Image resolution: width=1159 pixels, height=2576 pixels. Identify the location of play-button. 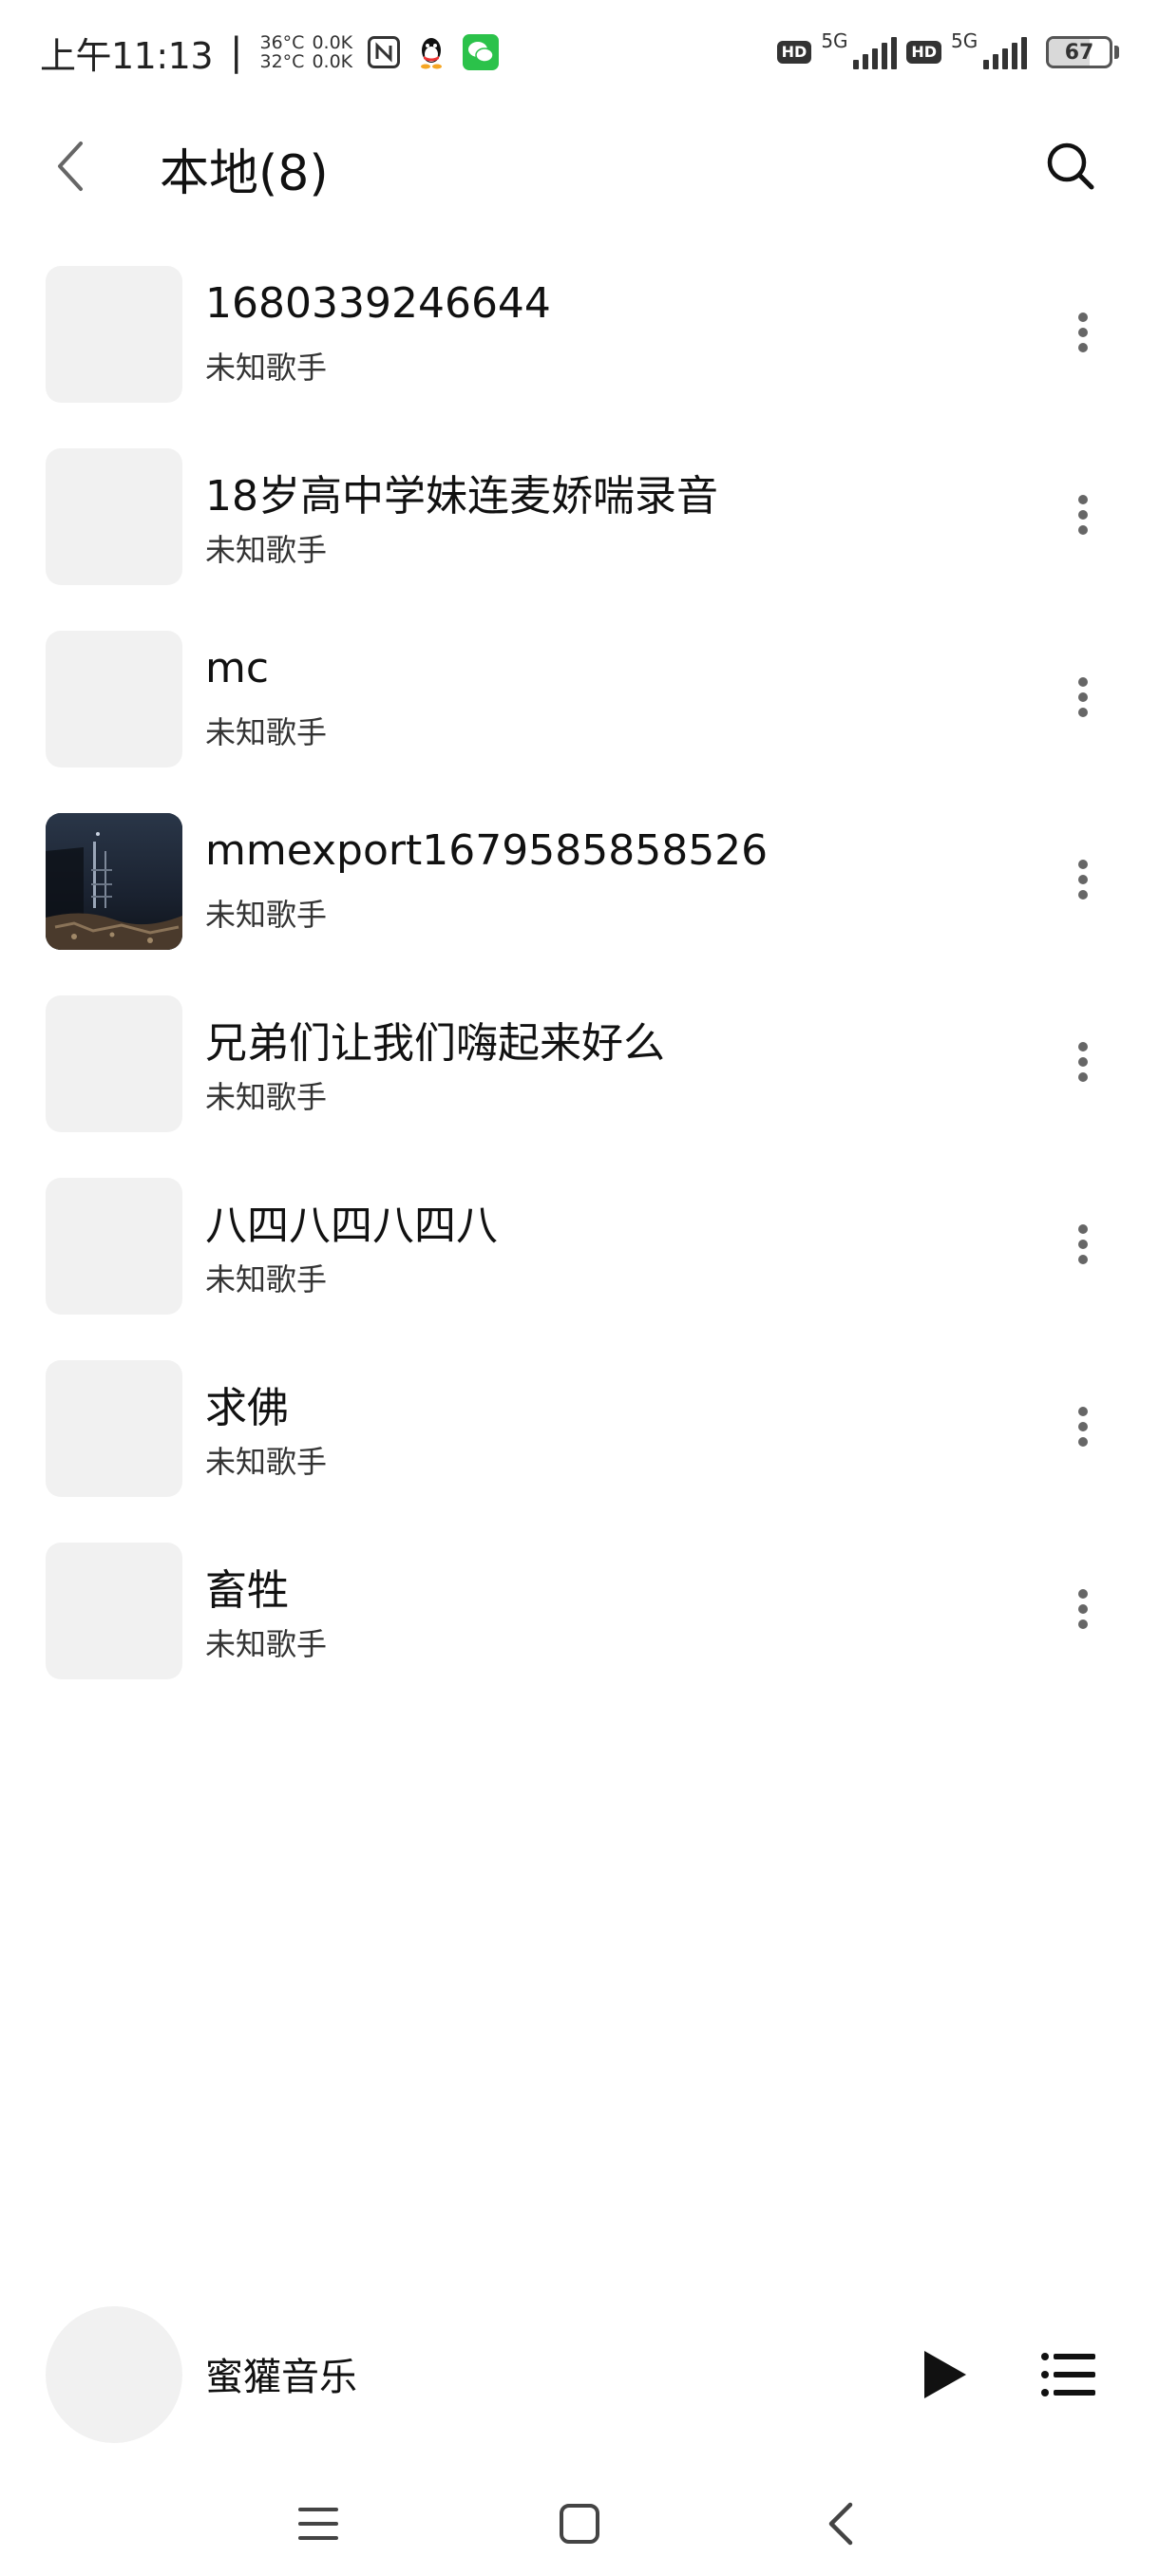
(945, 2375).